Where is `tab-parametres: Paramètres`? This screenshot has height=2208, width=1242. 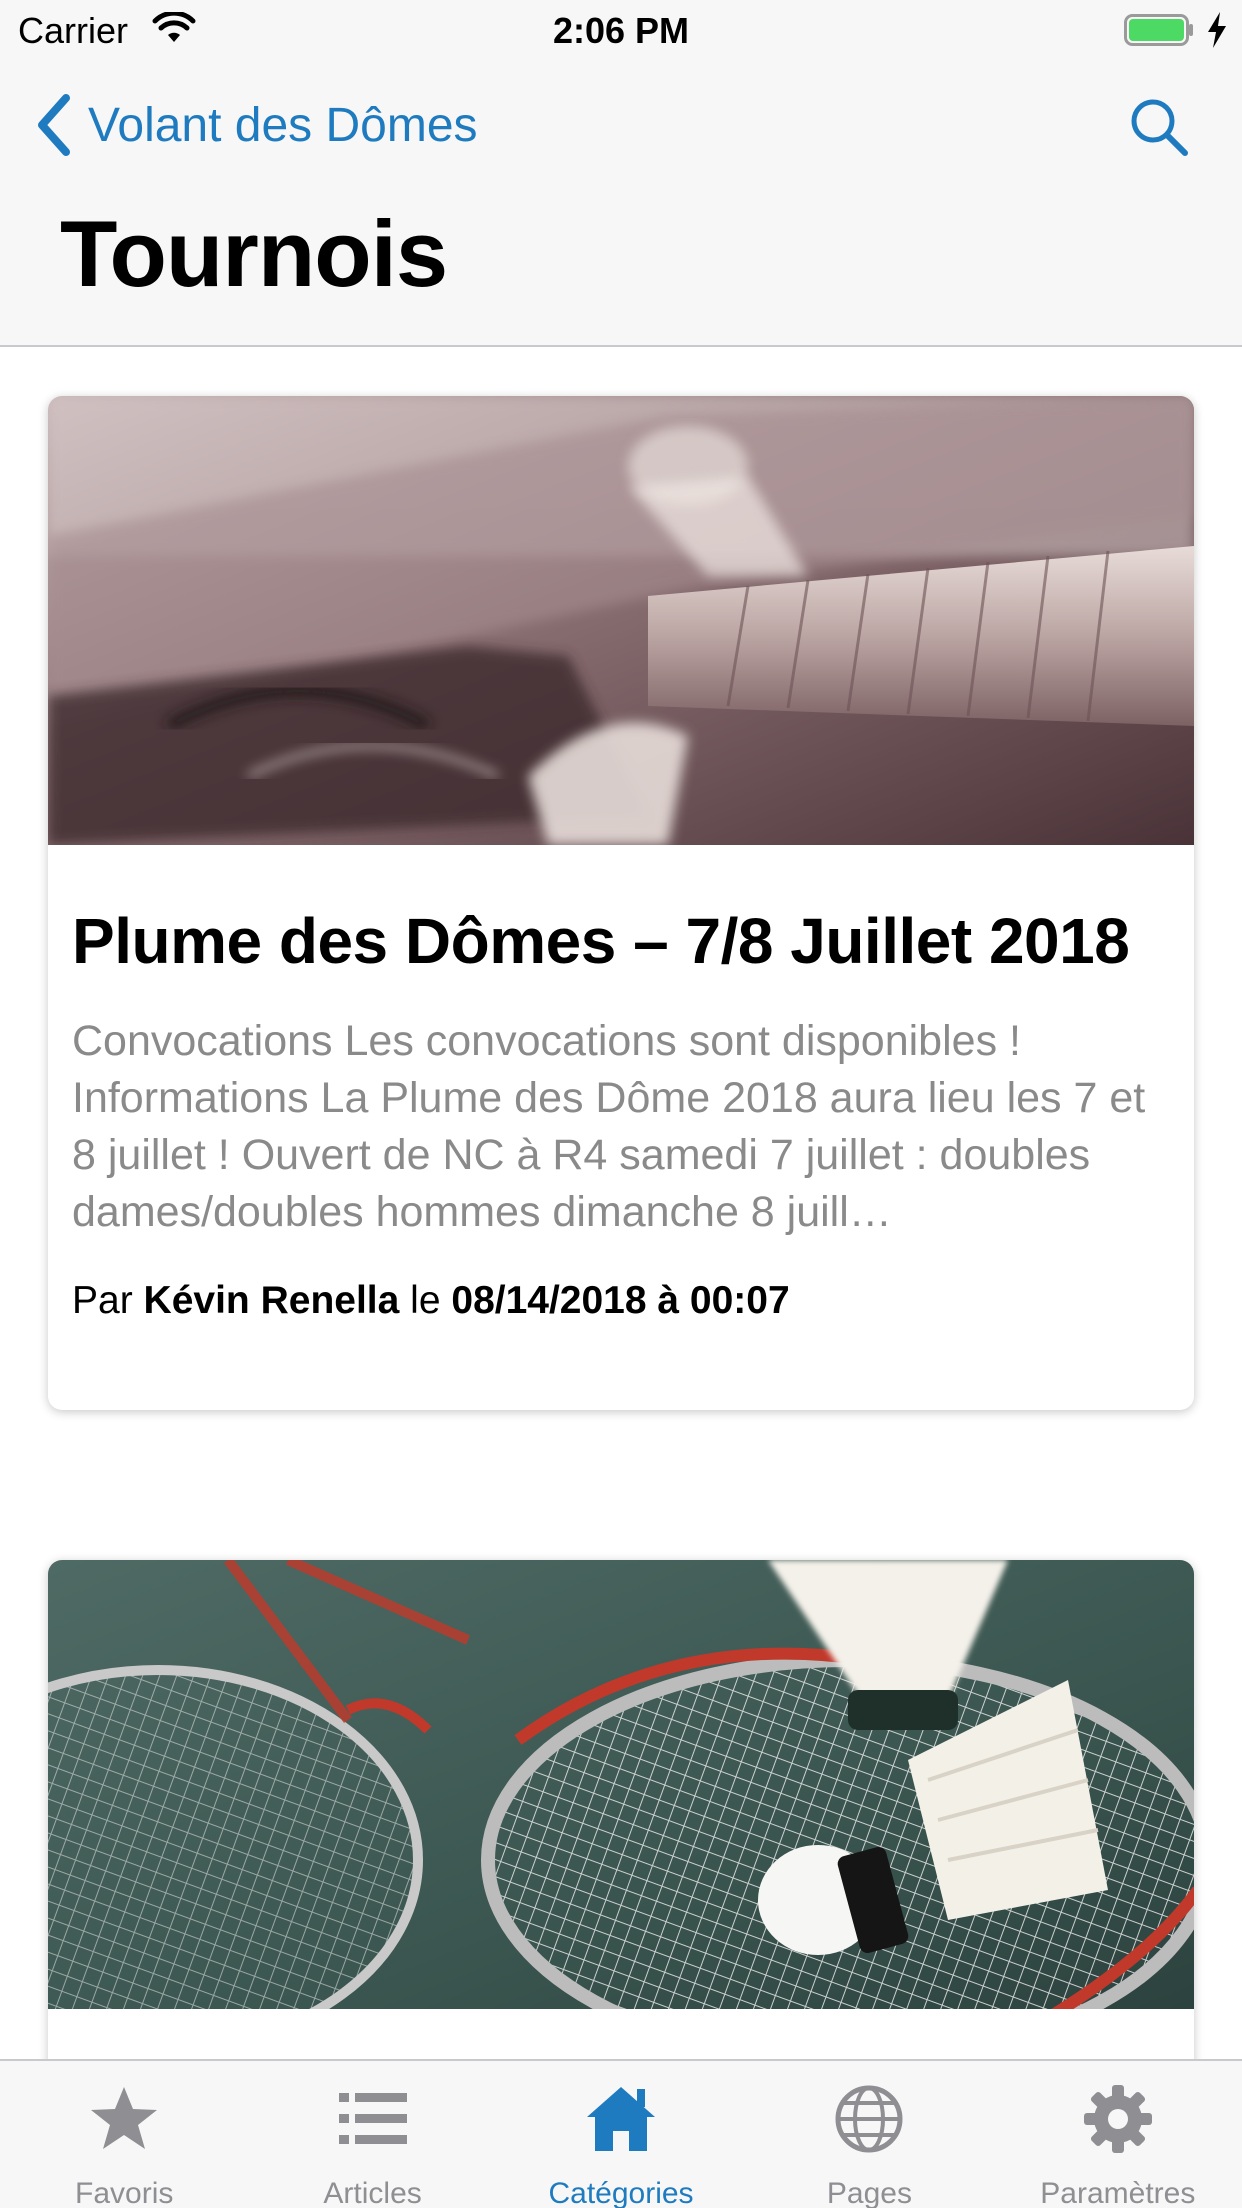 tab-parametres: Paramètres is located at coordinates (1118, 2134).